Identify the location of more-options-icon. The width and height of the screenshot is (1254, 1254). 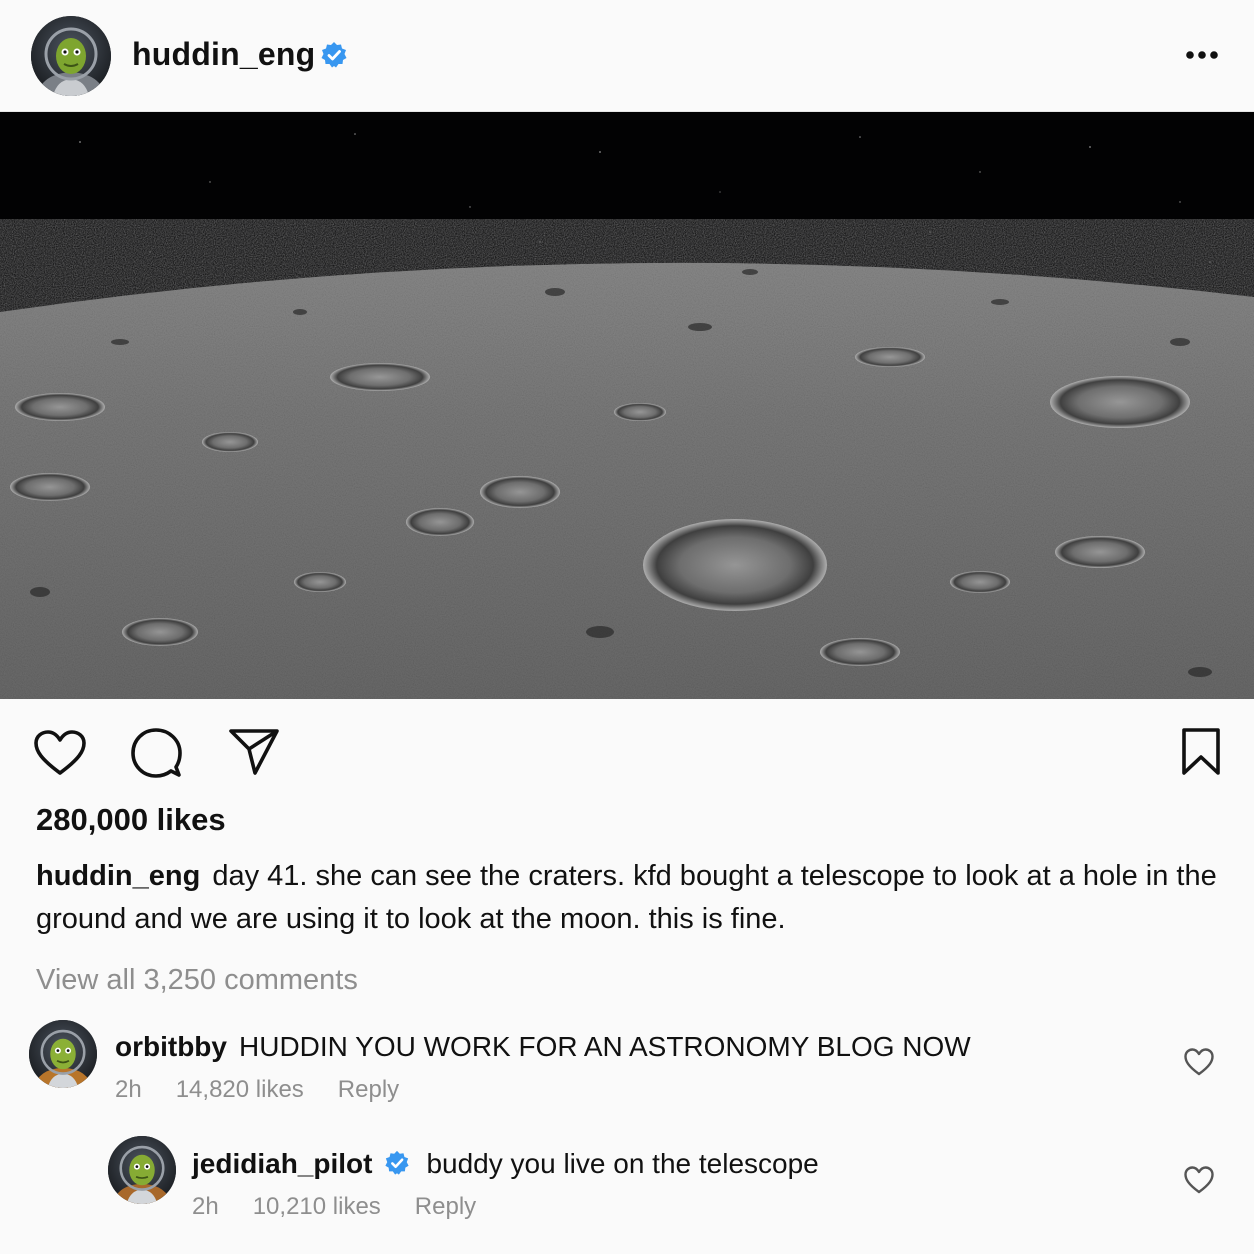
(1202, 55).